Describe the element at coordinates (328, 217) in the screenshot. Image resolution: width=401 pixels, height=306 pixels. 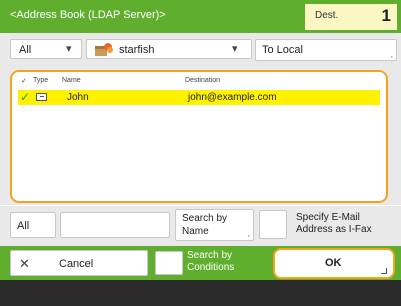
I see `ifax-label-line1: Specify E-Mail` at that location.